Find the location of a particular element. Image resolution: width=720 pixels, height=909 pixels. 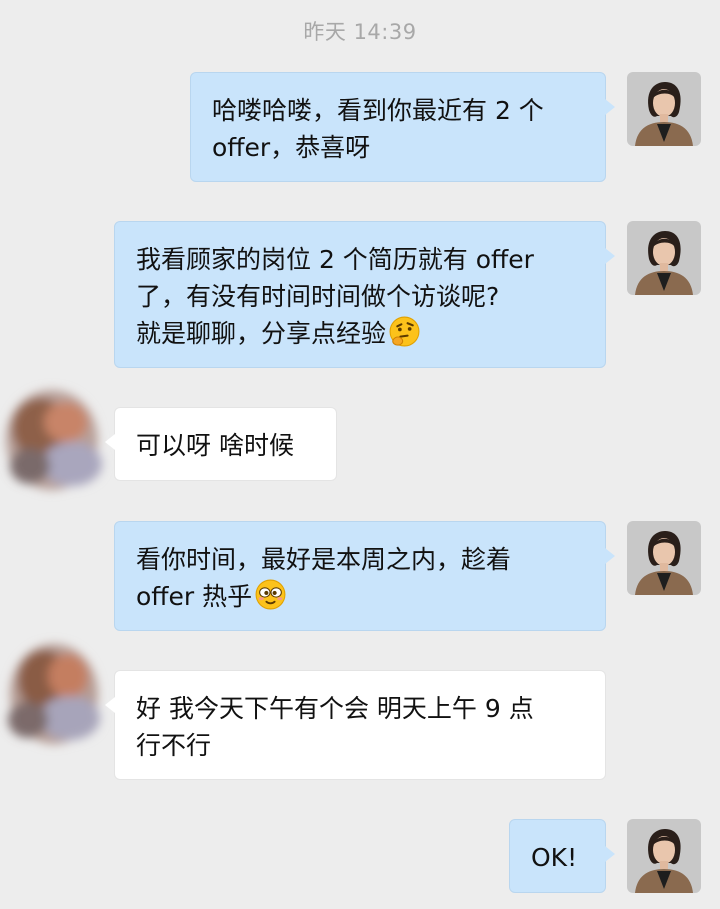

message-bubble-received: 可以呀 啥时候 is located at coordinates (221, 444).